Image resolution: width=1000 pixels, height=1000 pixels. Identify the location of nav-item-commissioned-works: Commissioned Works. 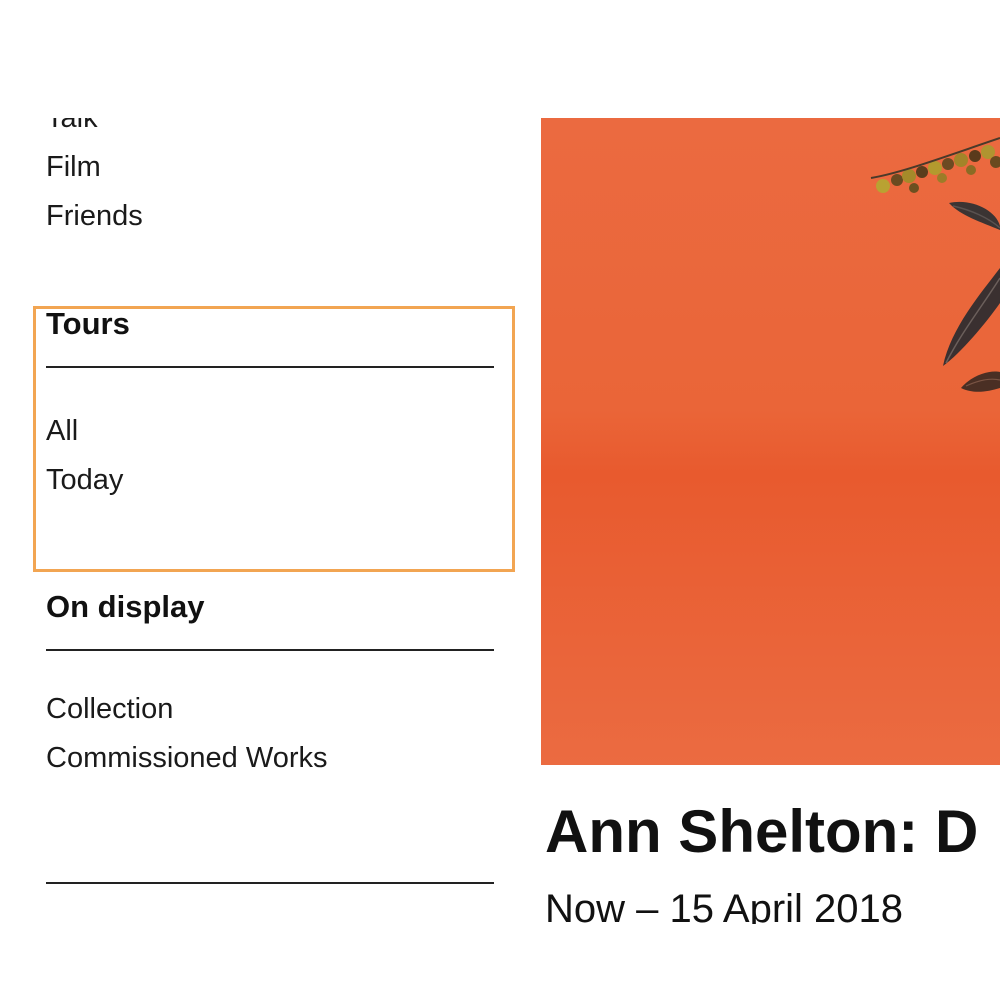
(270, 758).